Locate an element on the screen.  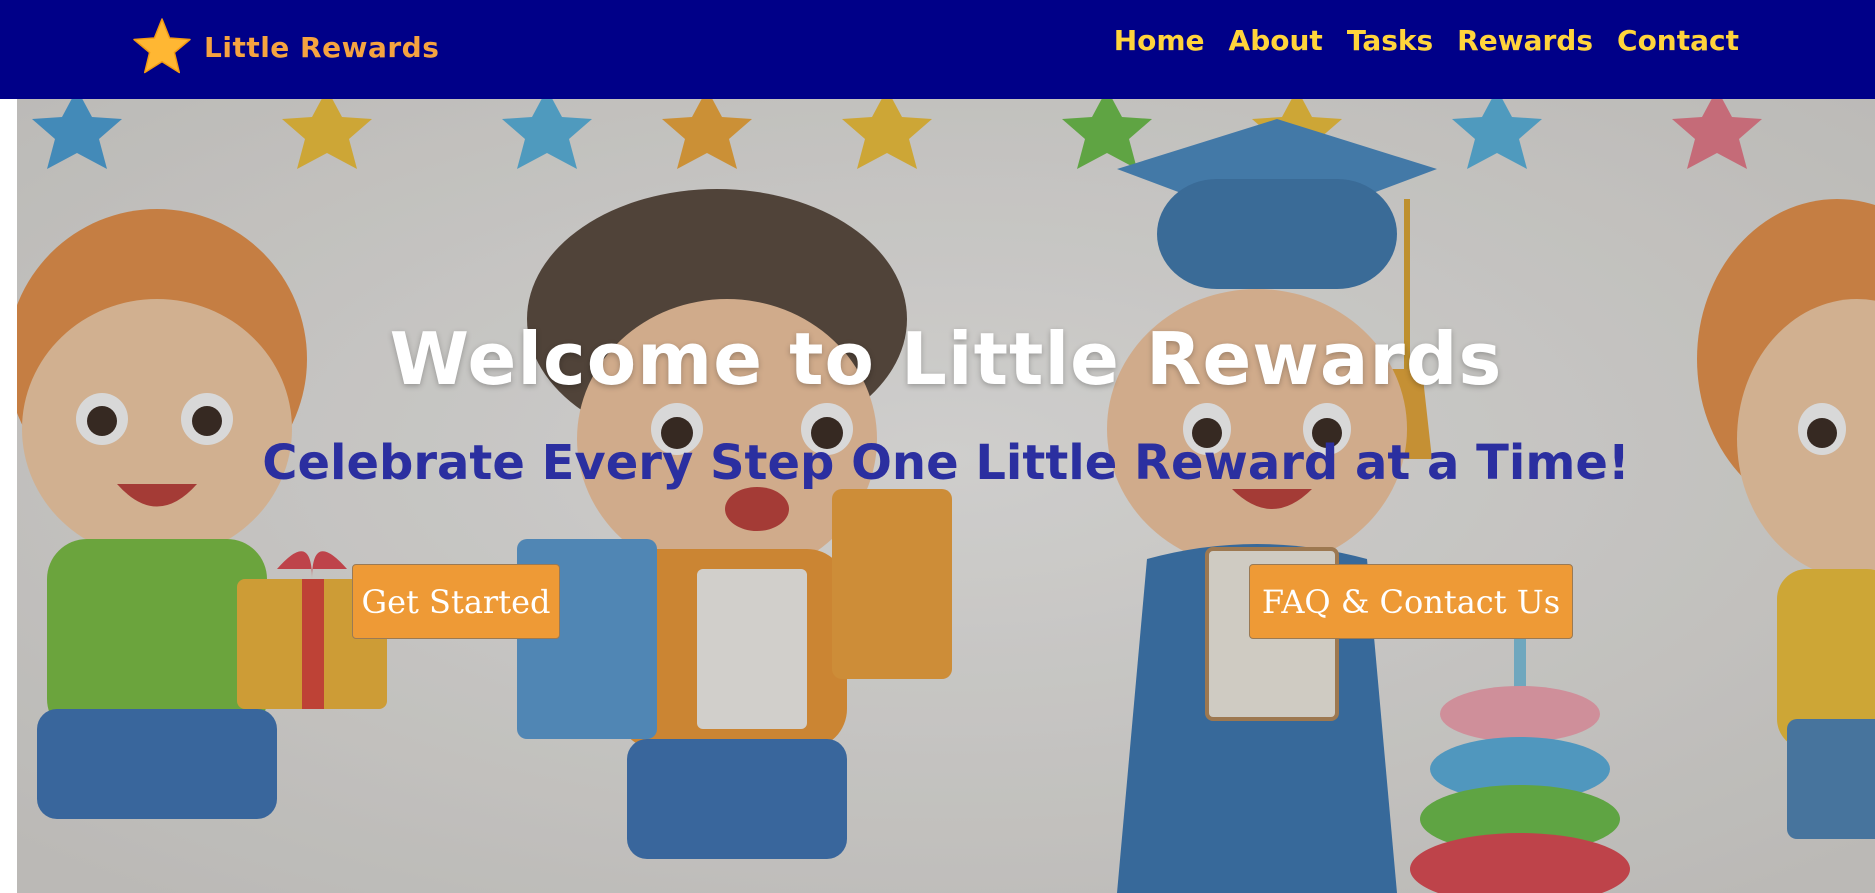
hero-title: Welcome to Little Rewards is located at coordinates (946, 359).